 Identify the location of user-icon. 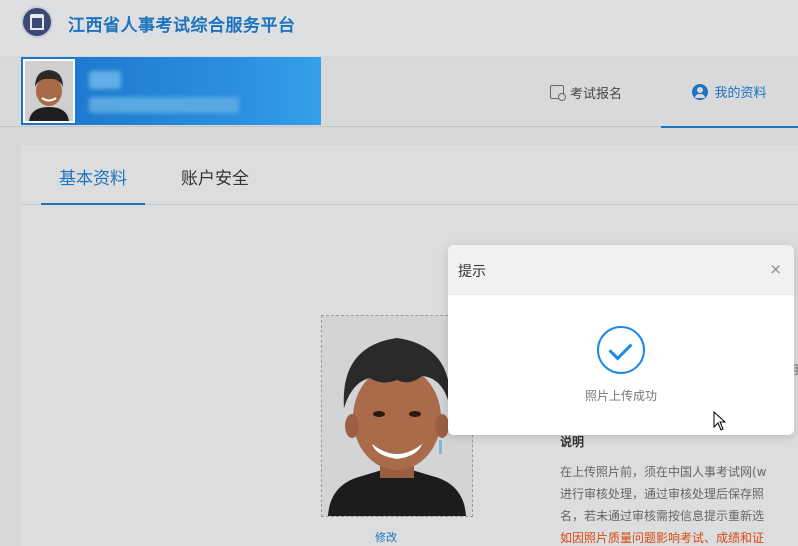
(700, 91).